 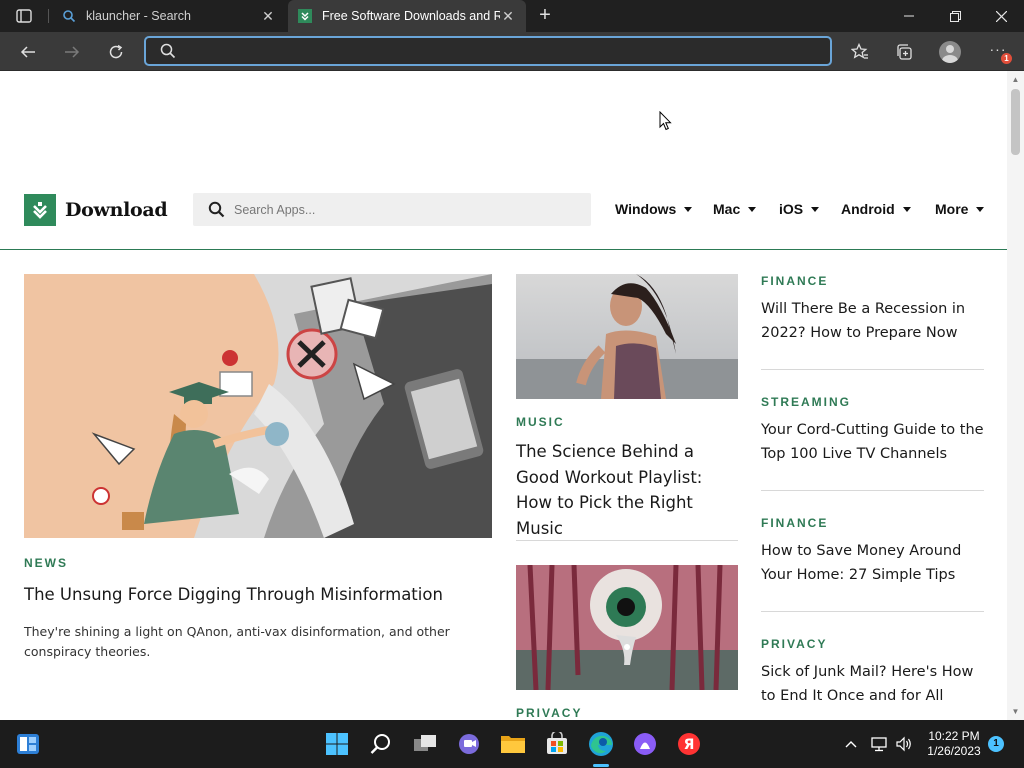 I want to click on restore-button, so click(x=955, y=16).